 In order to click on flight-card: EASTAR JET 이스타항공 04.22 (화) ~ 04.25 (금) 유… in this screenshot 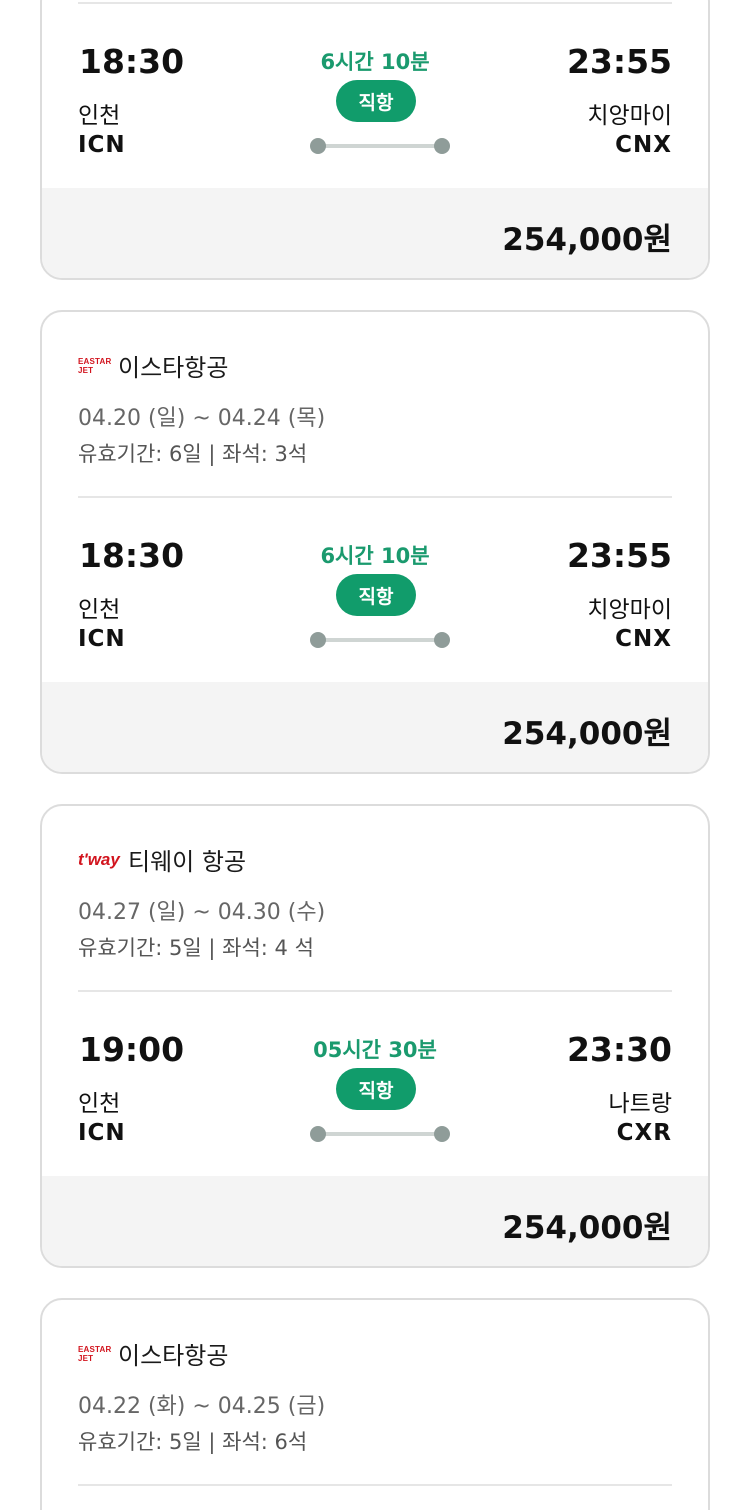, I will do `click(375, 1404)`.